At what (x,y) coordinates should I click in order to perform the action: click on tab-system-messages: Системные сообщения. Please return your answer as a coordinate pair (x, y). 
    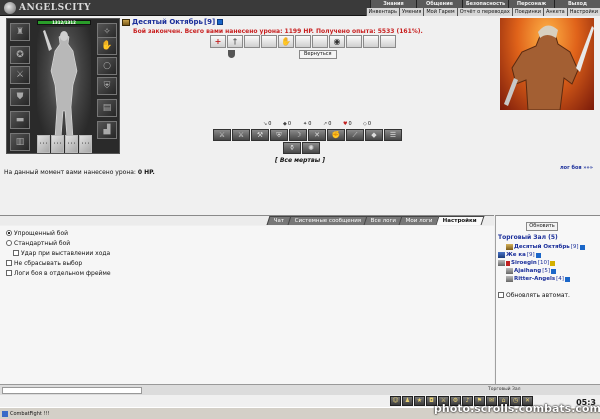
    Looking at the image, I should click on (328, 220).